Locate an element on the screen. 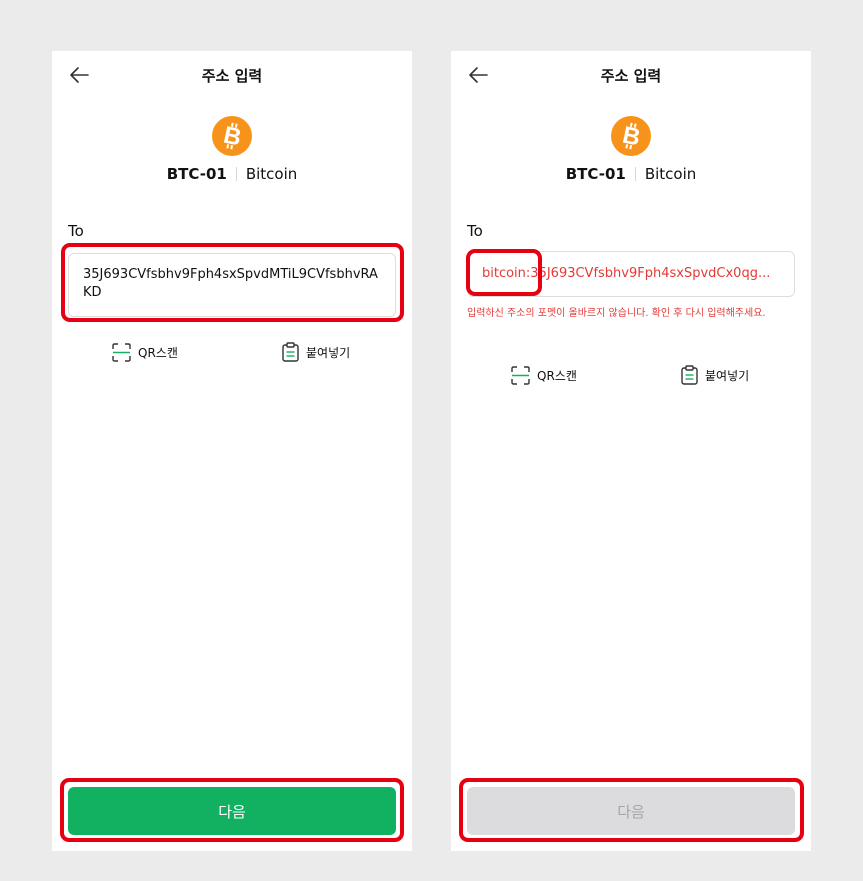 Image resolution: width=863 pixels, height=881 pixels. address-input: 35J693CVfsbhv9Fph4sxSpvdMTiL9CVfsbhvRAKD is located at coordinates (232, 285).